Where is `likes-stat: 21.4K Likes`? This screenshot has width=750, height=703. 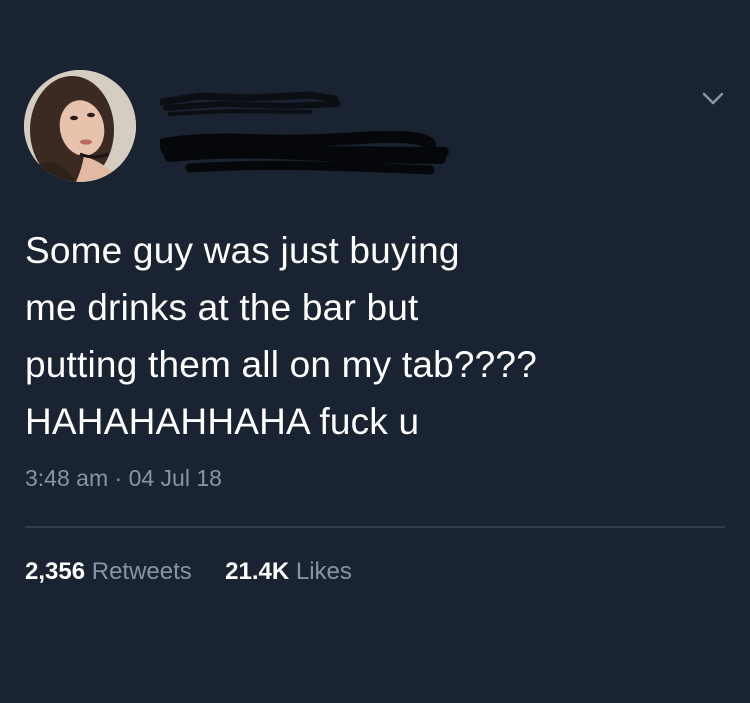
likes-stat: 21.4K Likes is located at coordinates (288, 571).